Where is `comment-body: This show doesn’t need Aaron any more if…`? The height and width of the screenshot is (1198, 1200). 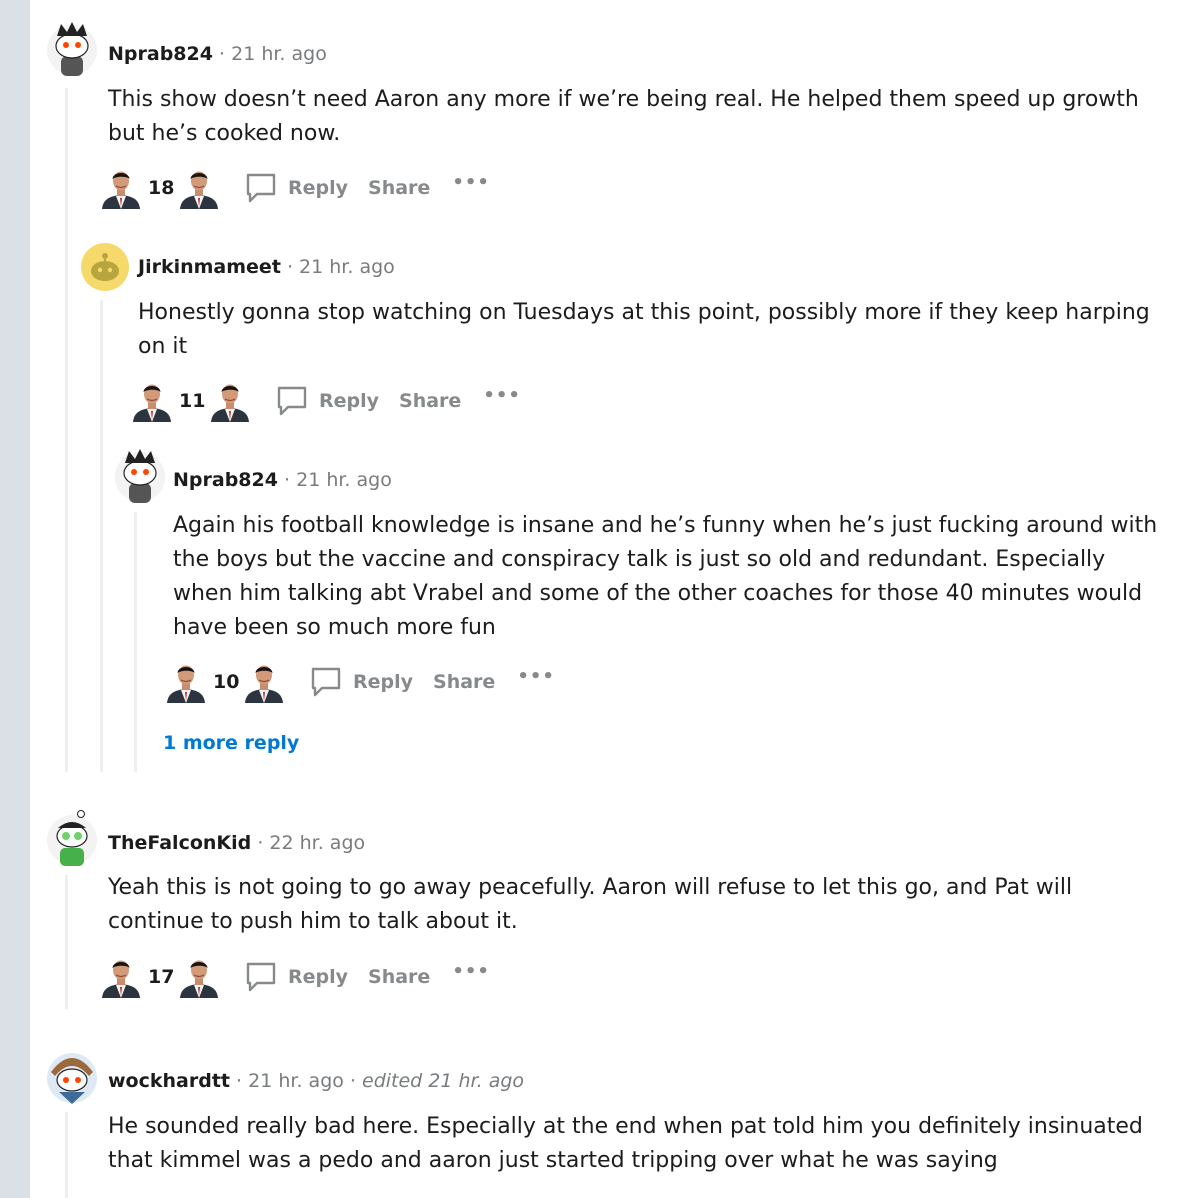 comment-body: This show doesn’t need Aaron any more if… is located at coordinates (623, 116).